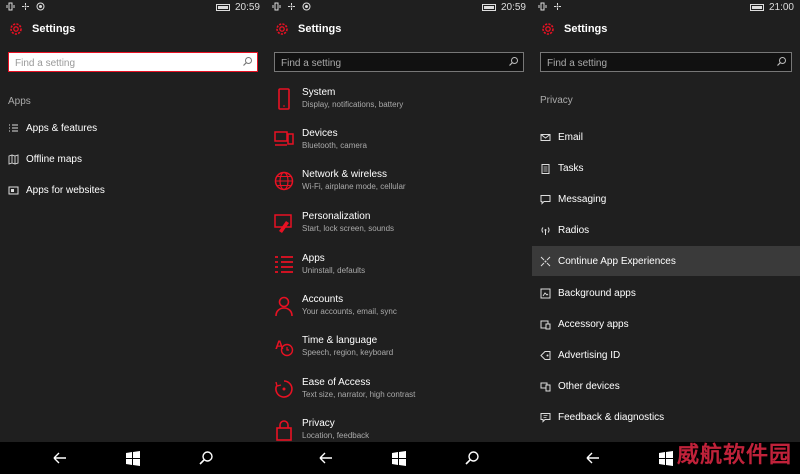  Describe the element at coordinates (545, 293) in the screenshot. I see `background-apps-icon` at that location.